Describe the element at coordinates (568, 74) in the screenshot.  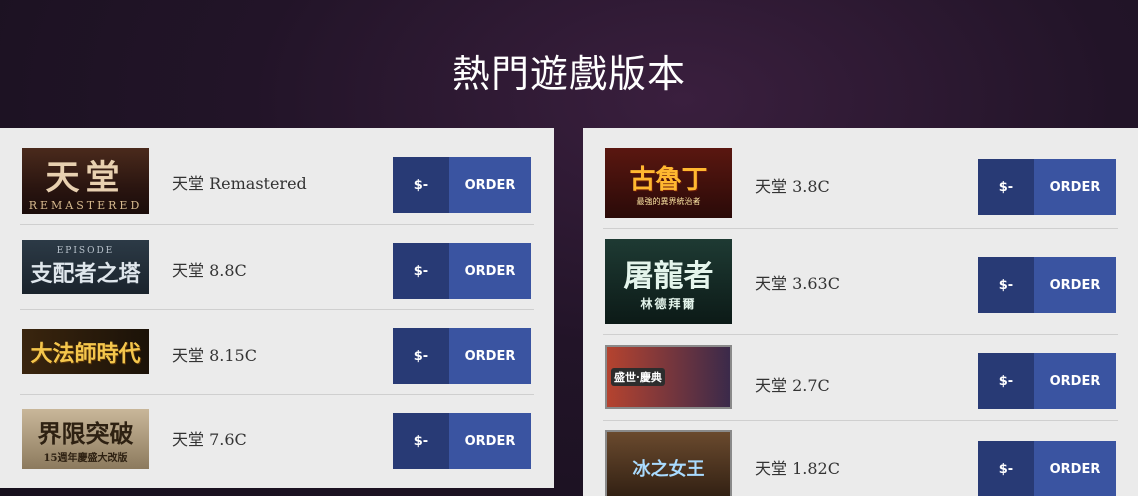
I see `page-title: 熱門遊戲版本` at that location.